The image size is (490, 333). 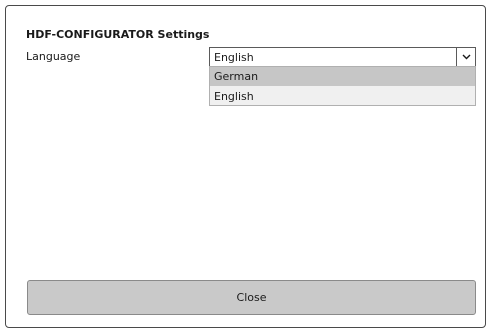 What do you see at coordinates (251, 297) in the screenshot?
I see `close-button: Close` at bounding box center [251, 297].